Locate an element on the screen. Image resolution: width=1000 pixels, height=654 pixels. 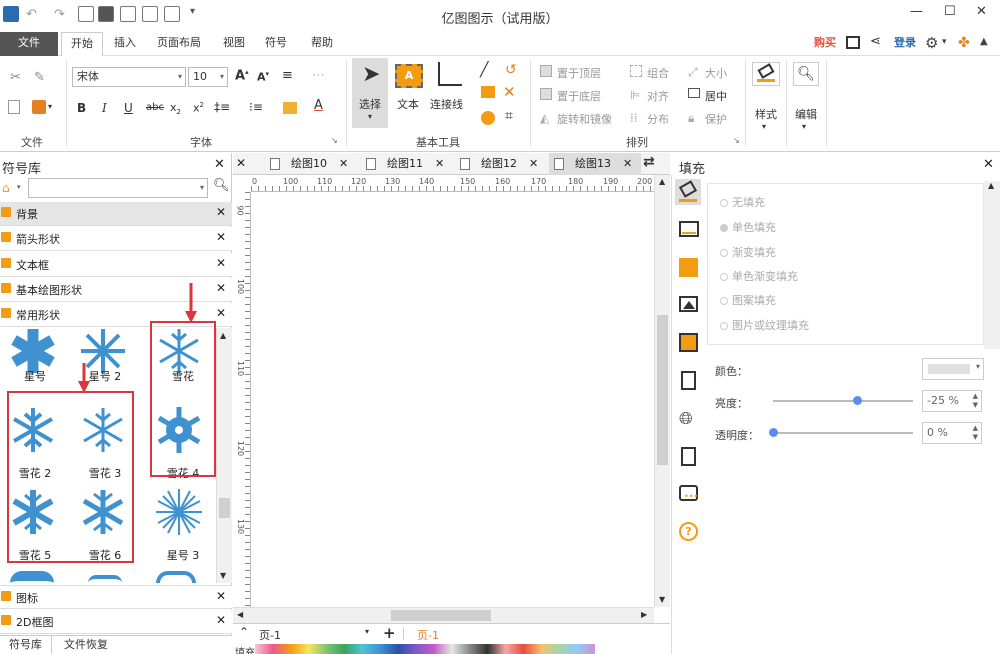
font-color-icon: A is located at coordinates (318, 105).